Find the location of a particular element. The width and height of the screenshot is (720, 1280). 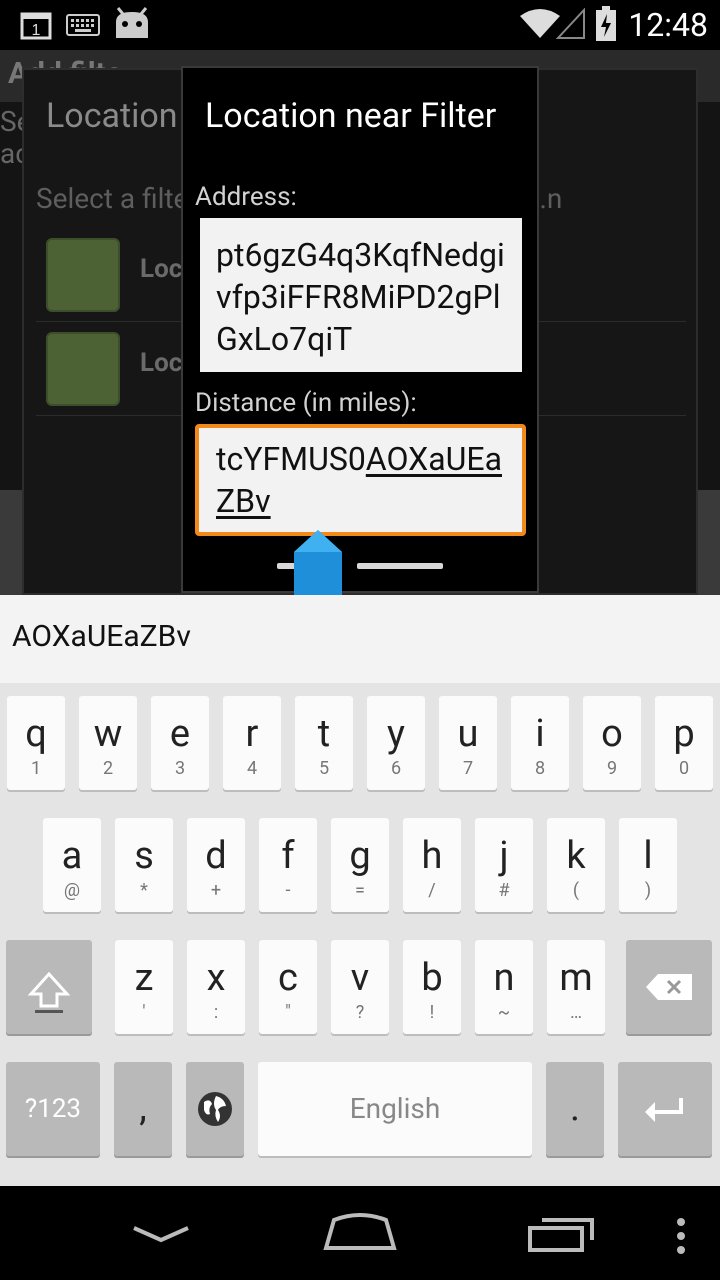

key-secondary-label: 3 is located at coordinates (180, 768).